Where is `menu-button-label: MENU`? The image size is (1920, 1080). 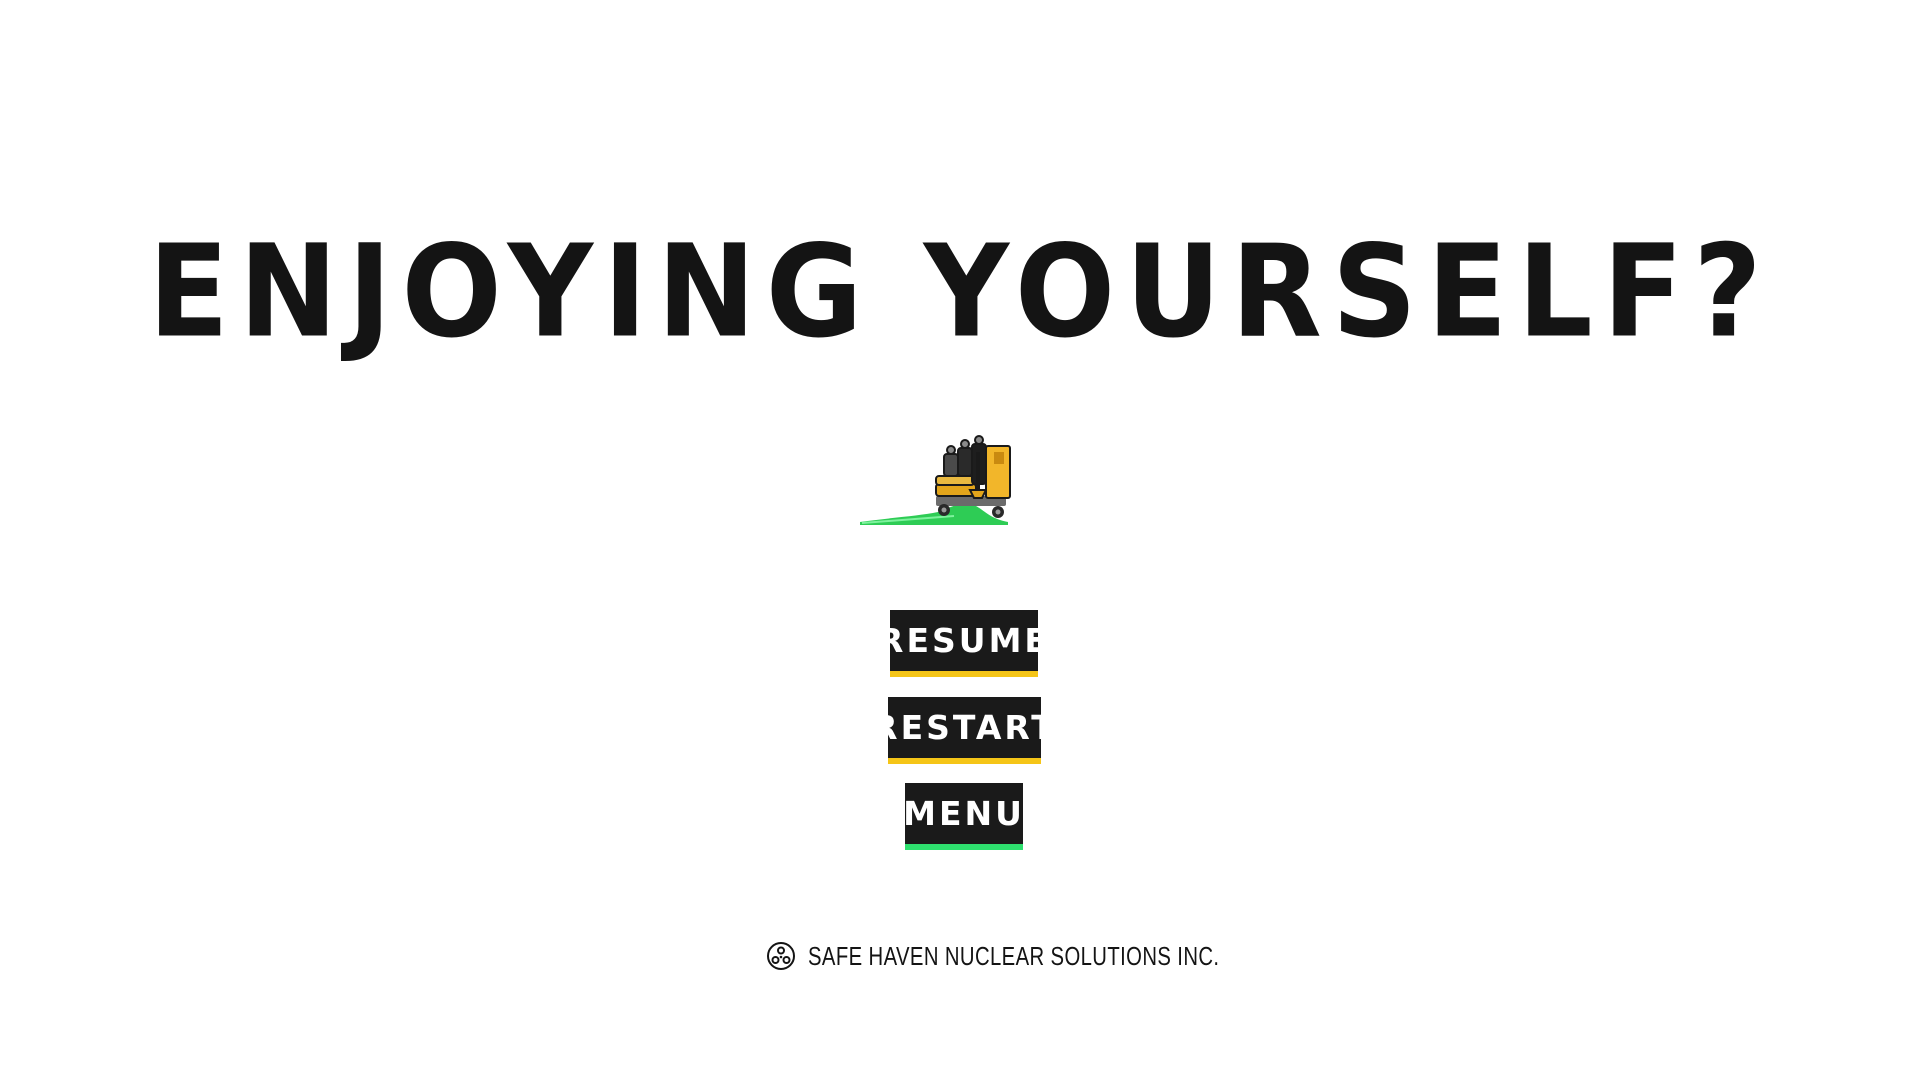 menu-button-label: MENU is located at coordinates (964, 813).